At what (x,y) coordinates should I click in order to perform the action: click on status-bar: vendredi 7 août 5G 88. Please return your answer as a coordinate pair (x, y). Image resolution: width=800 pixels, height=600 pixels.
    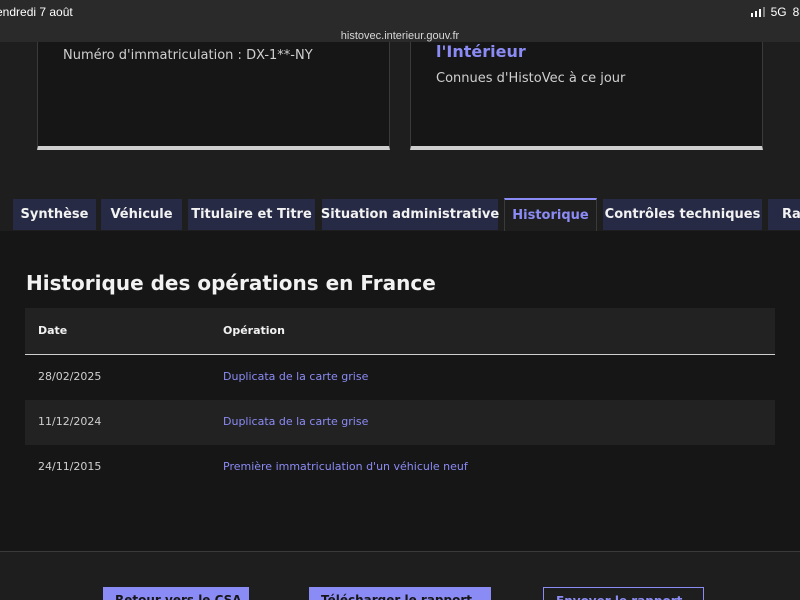
    Looking at the image, I should click on (400, 12).